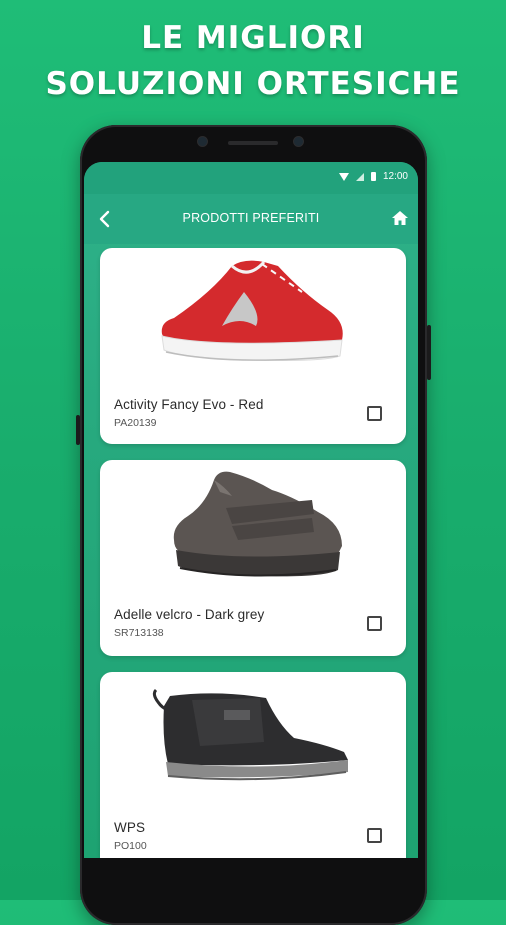 The width and height of the screenshot is (506, 925). Describe the element at coordinates (343, 176) in the screenshot. I see `wifi-icon` at that location.